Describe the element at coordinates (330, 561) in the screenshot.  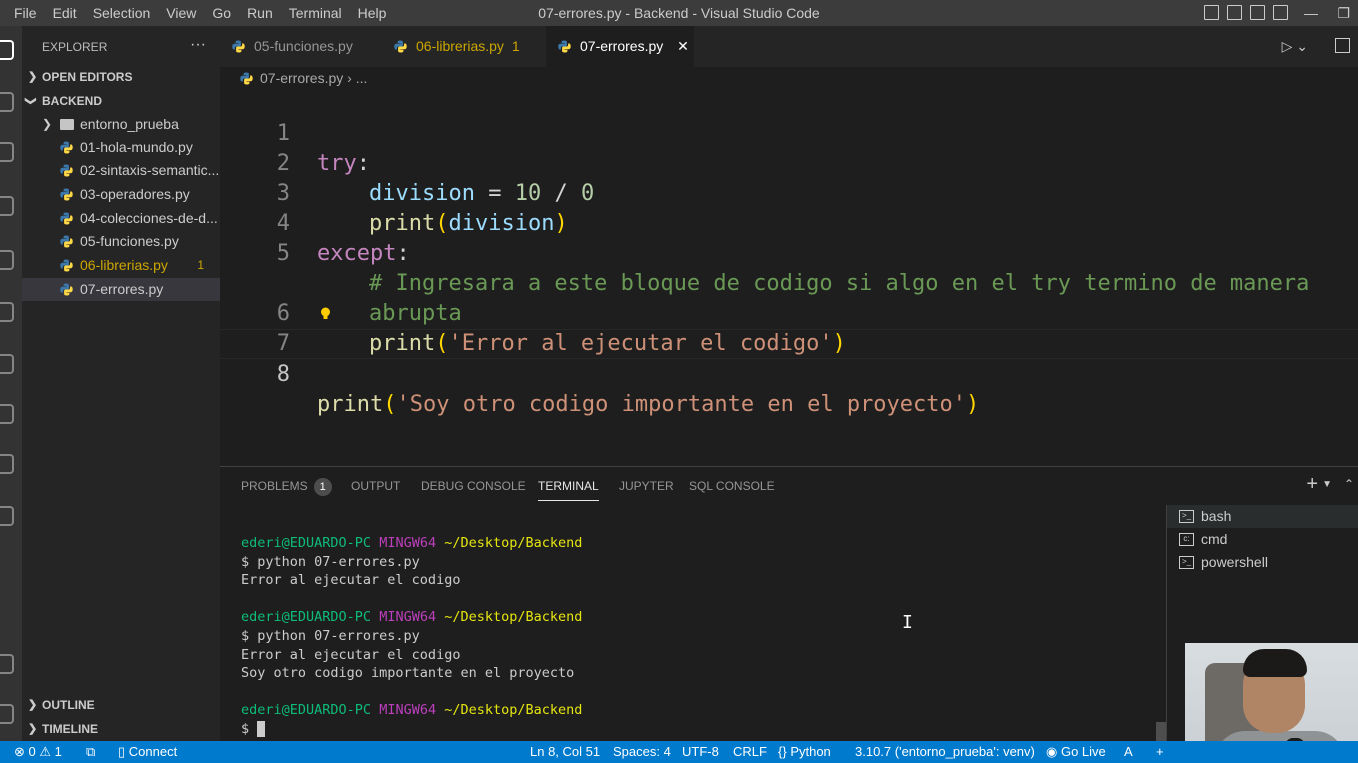
I see `terminal-command-line: $ python 07-errores.py` at that location.